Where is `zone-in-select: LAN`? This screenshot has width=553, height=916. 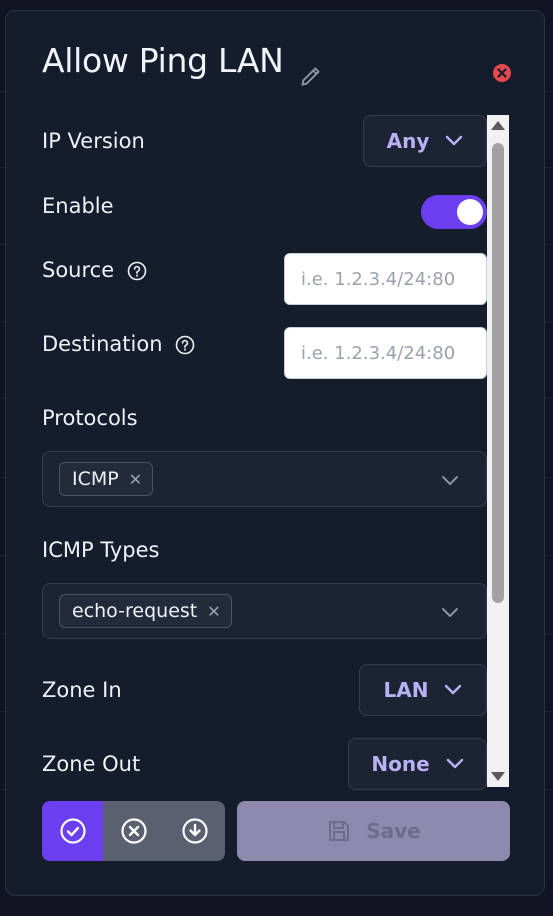 zone-in-select: LAN is located at coordinates (423, 690).